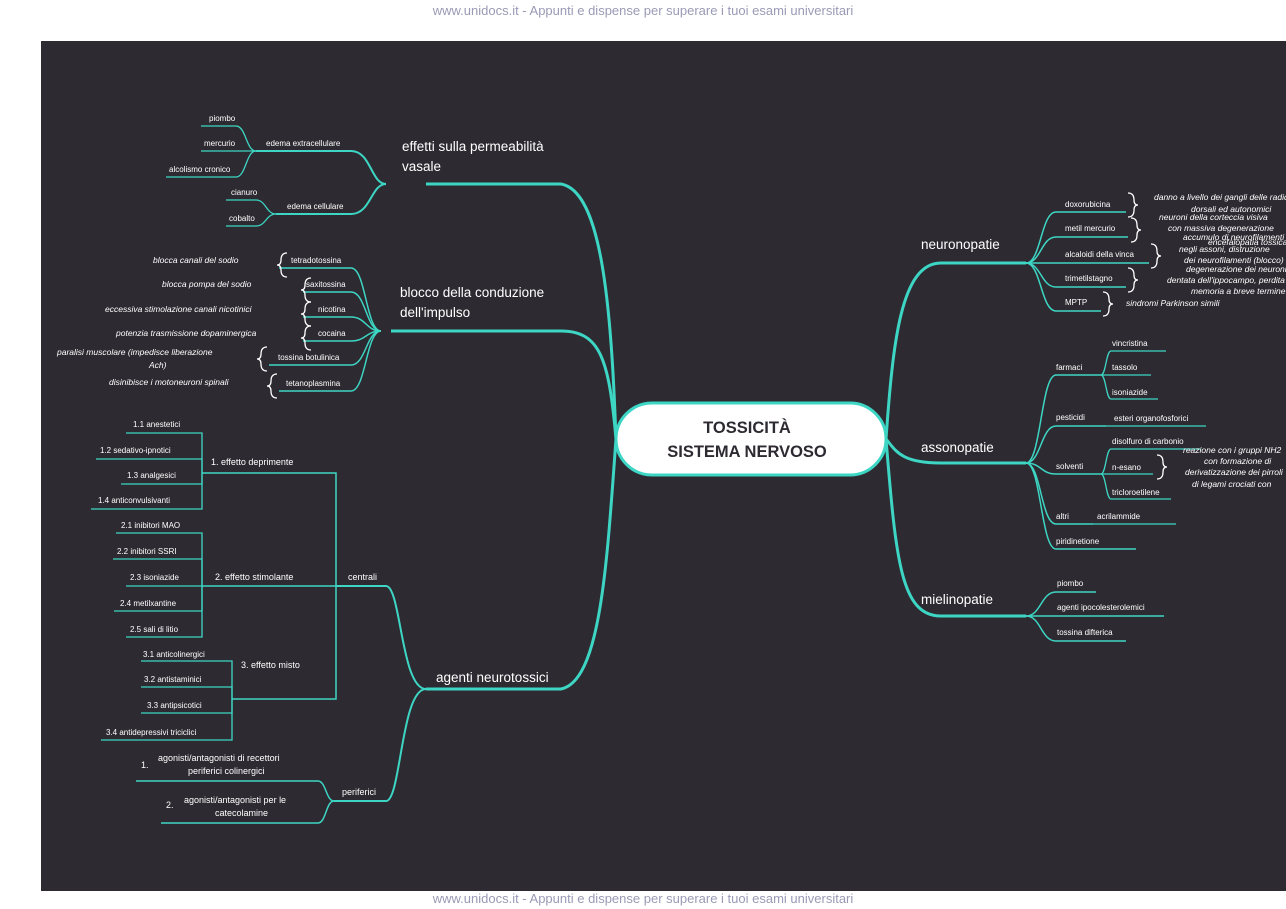  I want to click on periferici-item-1-line1: agonisti/antagonisti di recettori, so click(219, 758).